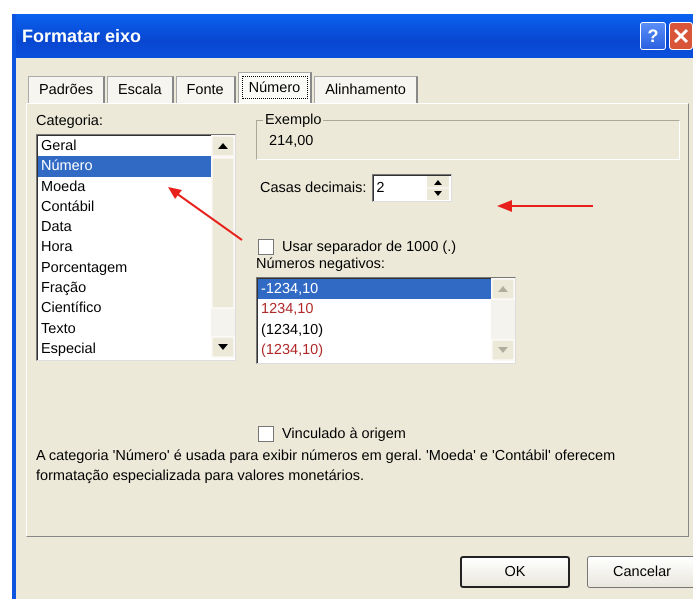  What do you see at coordinates (374, 309) in the screenshot?
I see `list-item: 1234,10` at bounding box center [374, 309].